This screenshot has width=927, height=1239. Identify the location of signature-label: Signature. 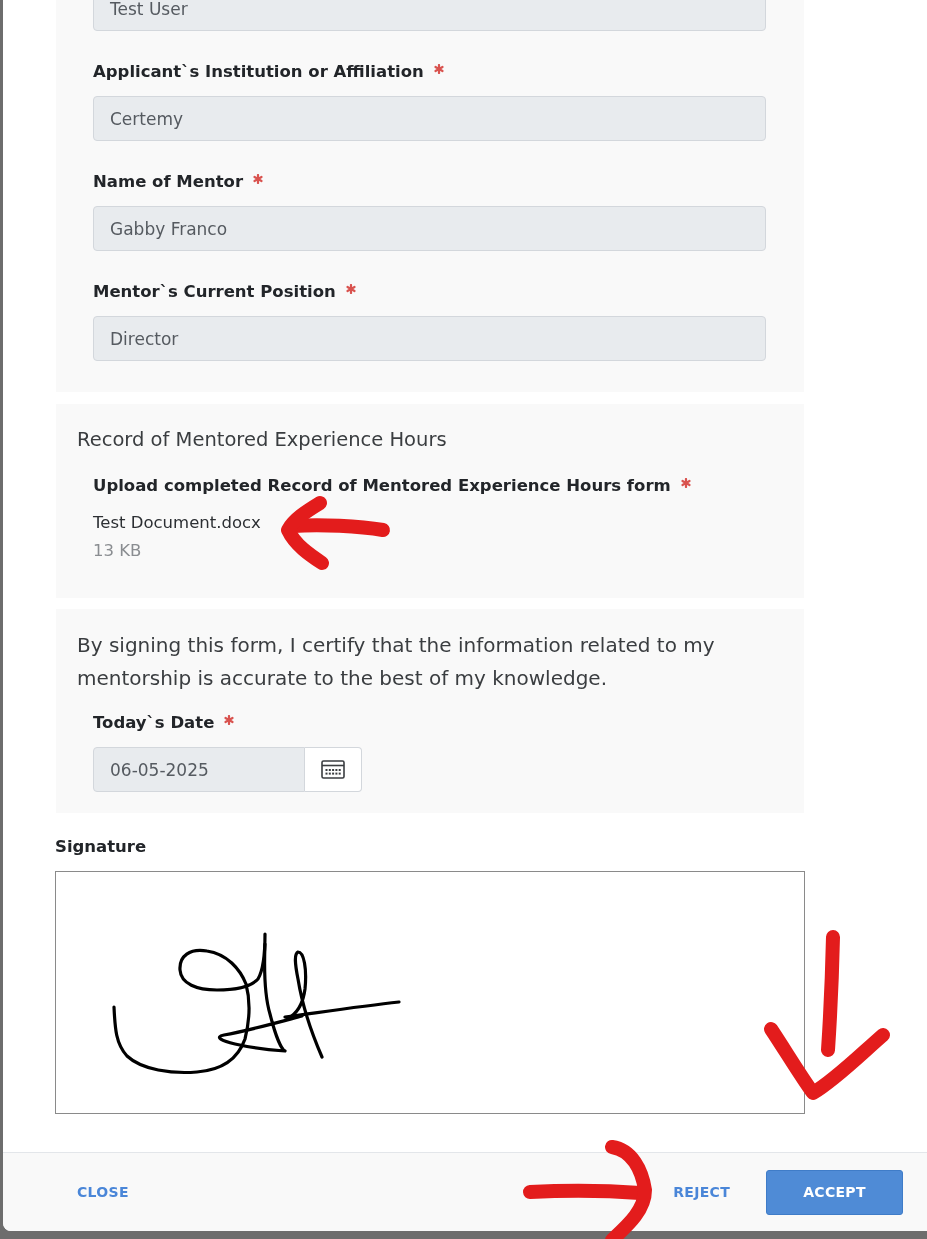
(101, 847).